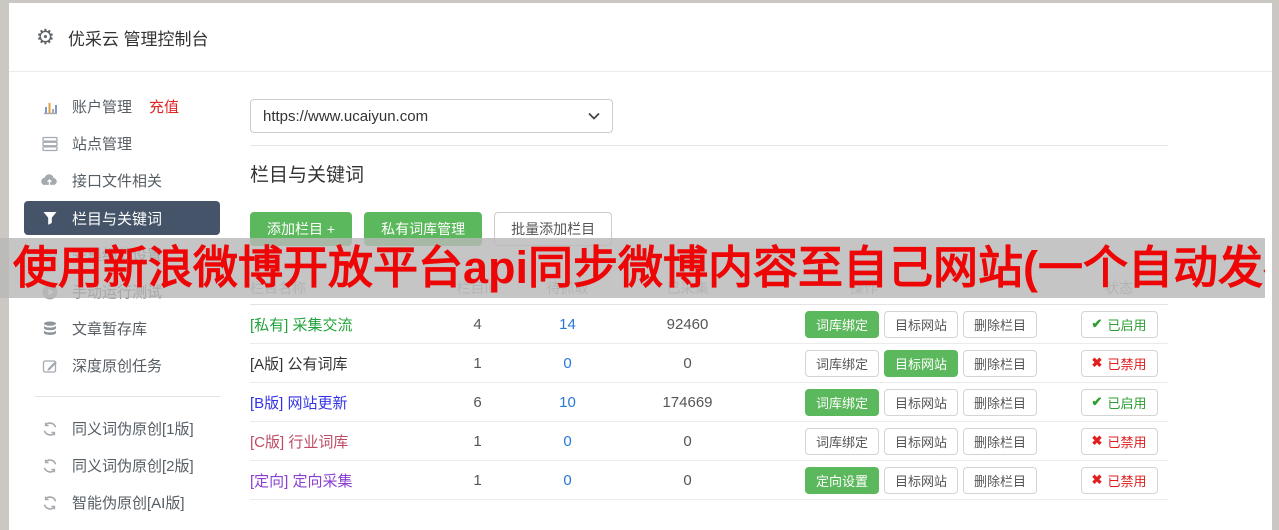  Describe the element at coordinates (687, 402) in the screenshot. I see `collected-count: 174669` at that location.